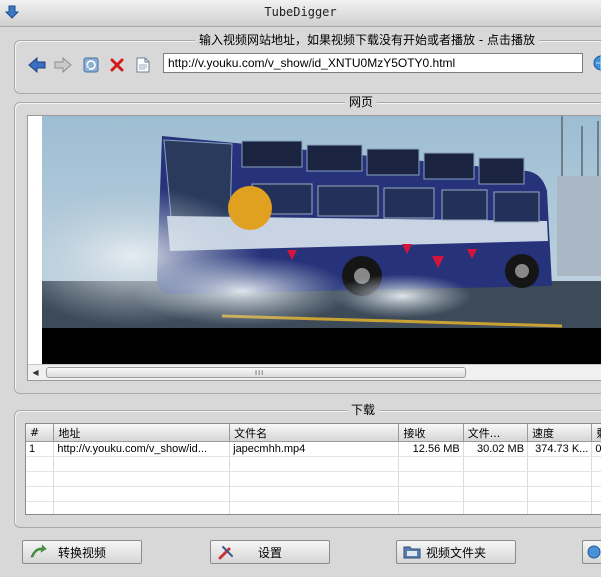 The height and width of the screenshot is (577, 601). What do you see at coordinates (142, 433) in the screenshot?
I see `col-header-address: 地址` at bounding box center [142, 433].